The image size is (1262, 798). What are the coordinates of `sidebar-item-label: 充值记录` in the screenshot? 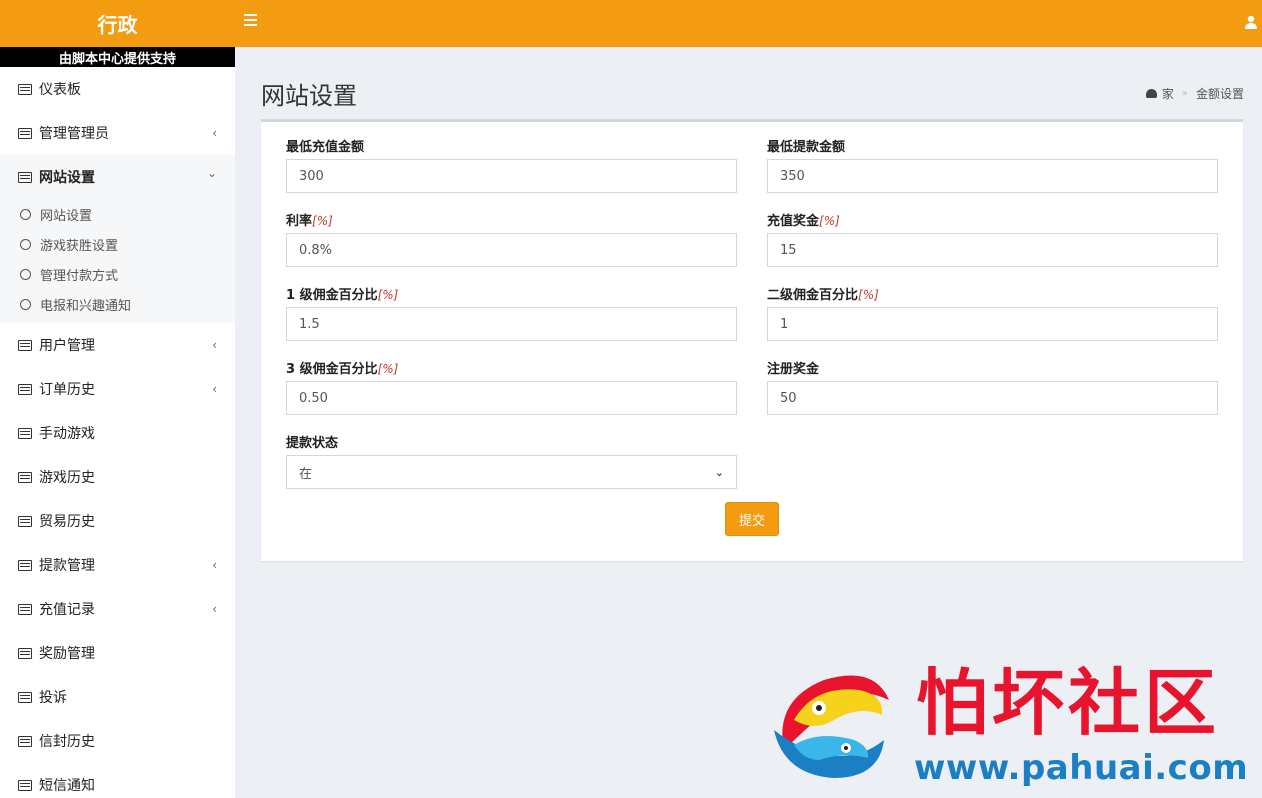 It's located at (67, 610).